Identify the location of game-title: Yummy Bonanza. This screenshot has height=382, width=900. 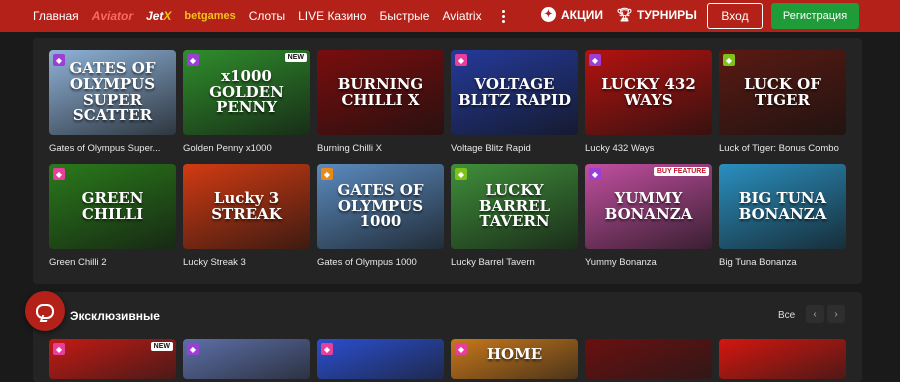
(648, 262).